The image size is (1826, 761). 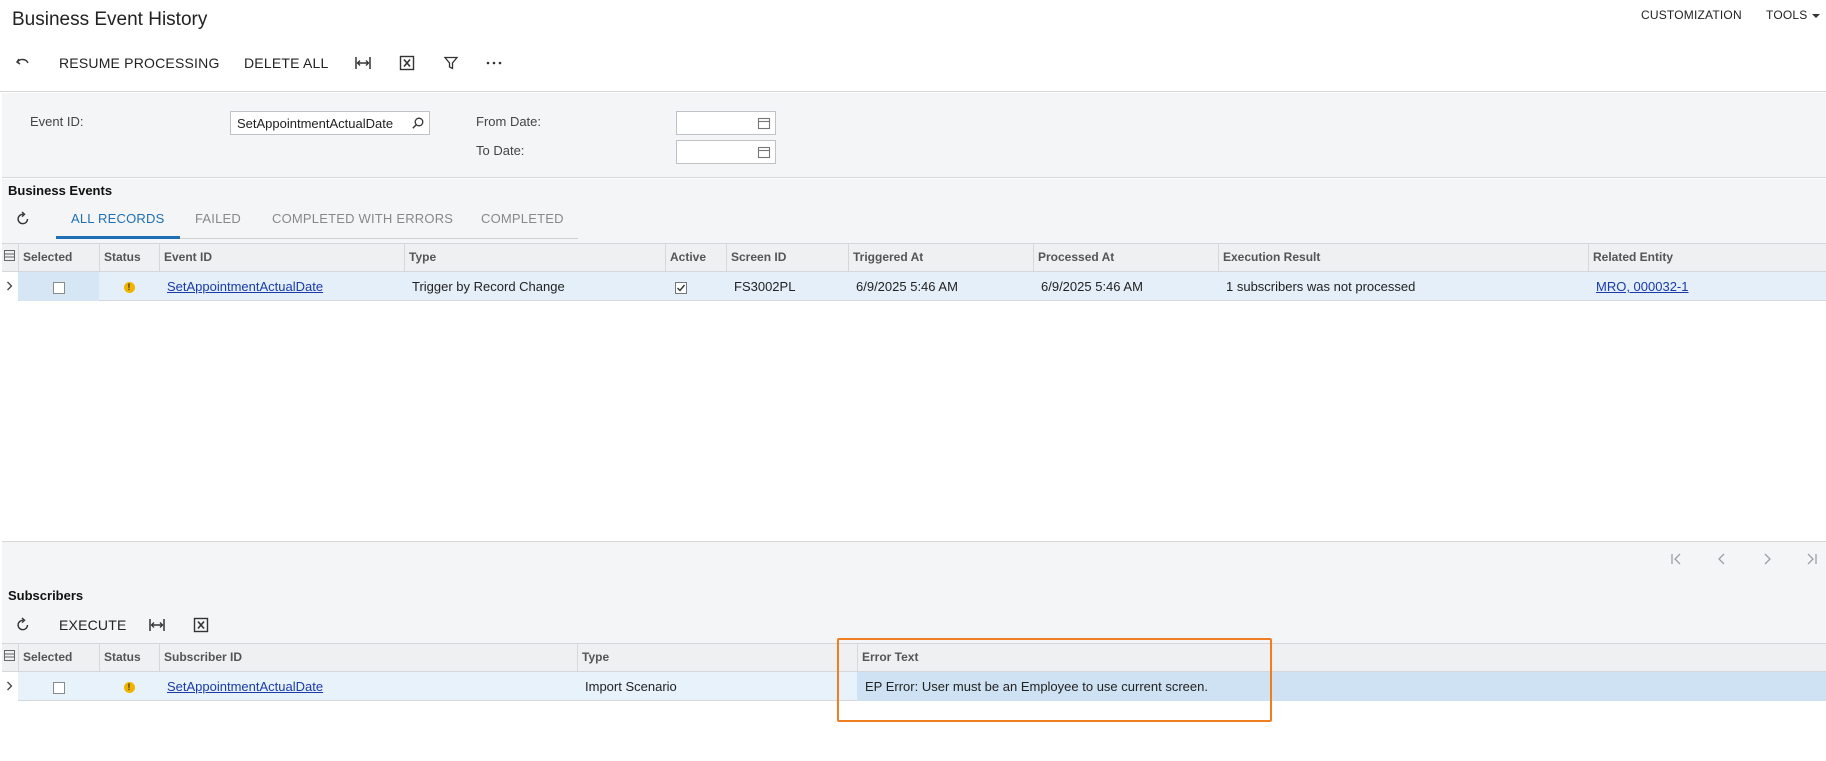 I want to click on execution-result: 1 subscribers was not processed, so click(x=1321, y=286).